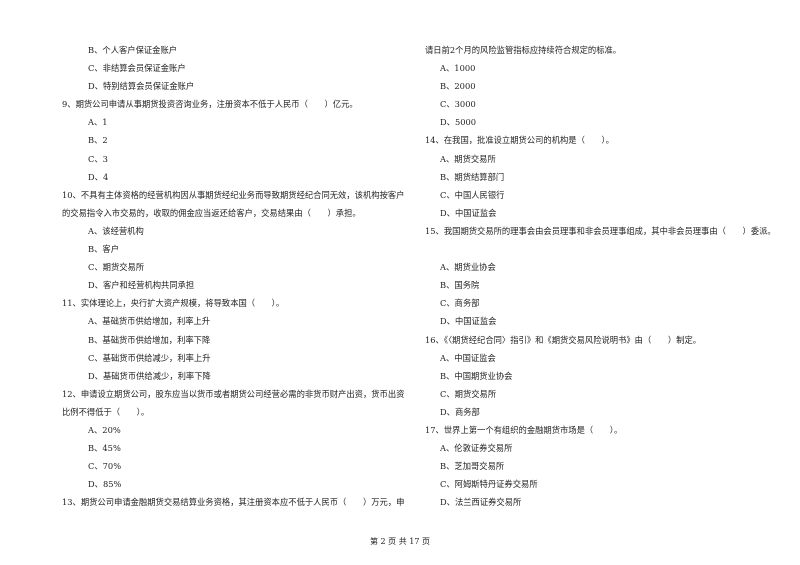 This screenshot has height=565, width=800. What do you see at coordinates (105, 466) in the screenshot?
I see `answer-option: C、70%` at bounding box center [105, 466].